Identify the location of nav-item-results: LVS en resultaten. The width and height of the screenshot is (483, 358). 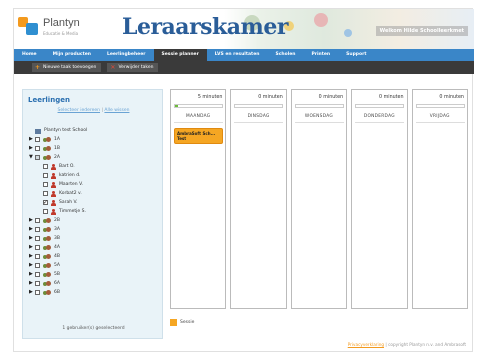
(237, 55).